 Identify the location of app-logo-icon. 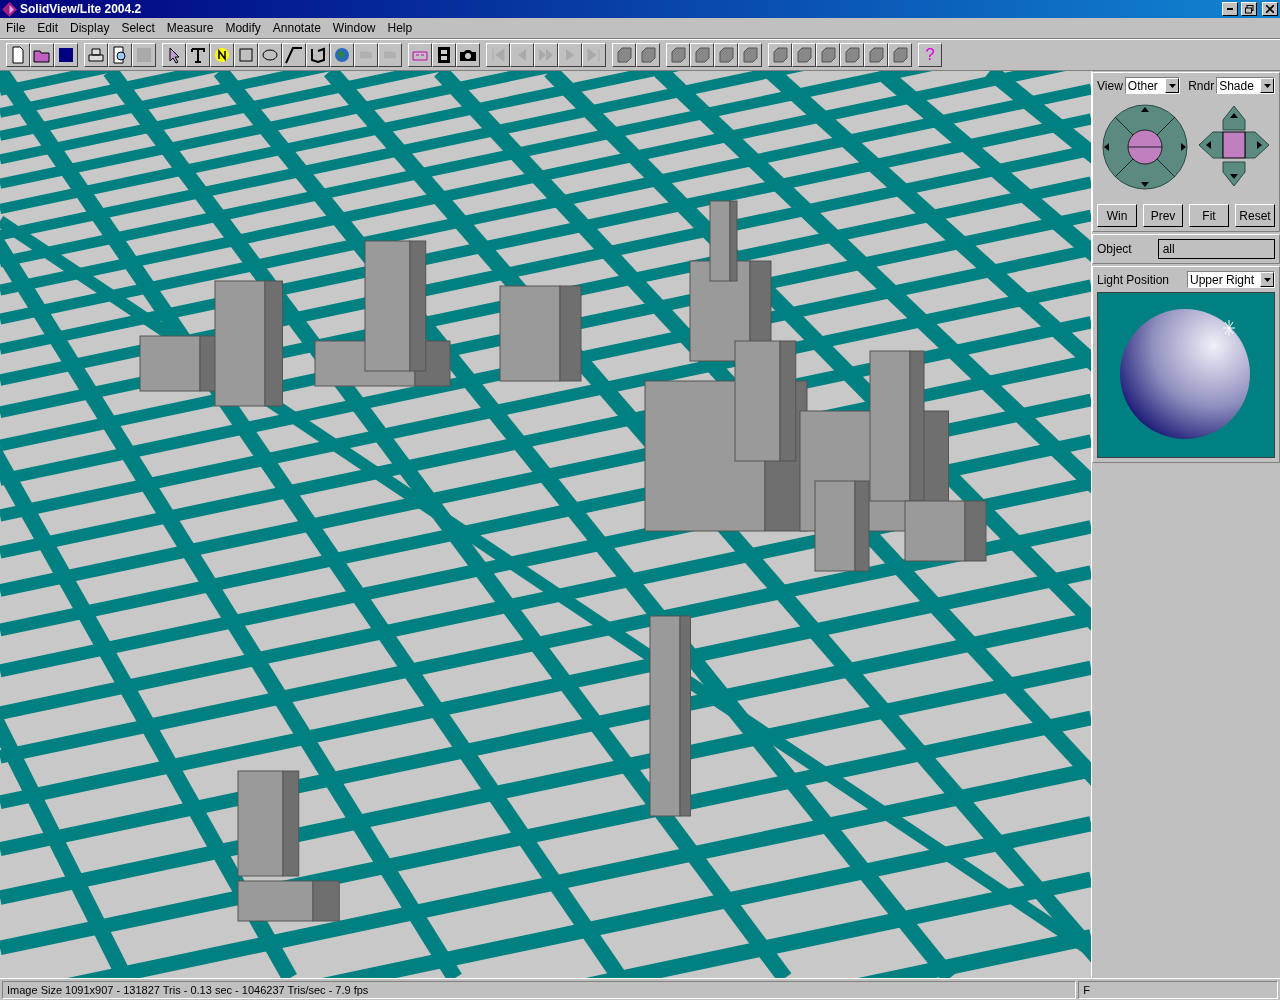
(9, 9).